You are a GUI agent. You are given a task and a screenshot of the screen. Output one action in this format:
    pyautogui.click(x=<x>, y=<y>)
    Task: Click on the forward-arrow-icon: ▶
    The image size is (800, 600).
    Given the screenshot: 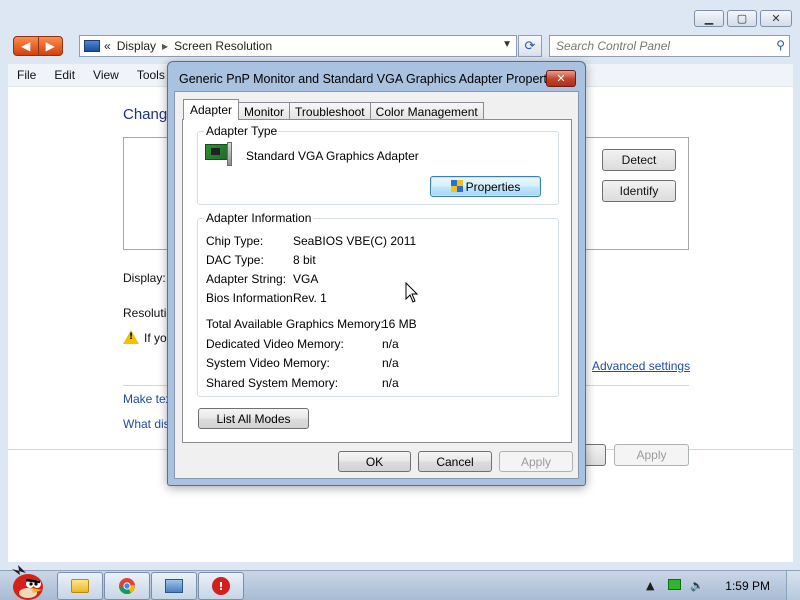 What is the action you would take?
    pyautogui.click(x=51, y=46)
    